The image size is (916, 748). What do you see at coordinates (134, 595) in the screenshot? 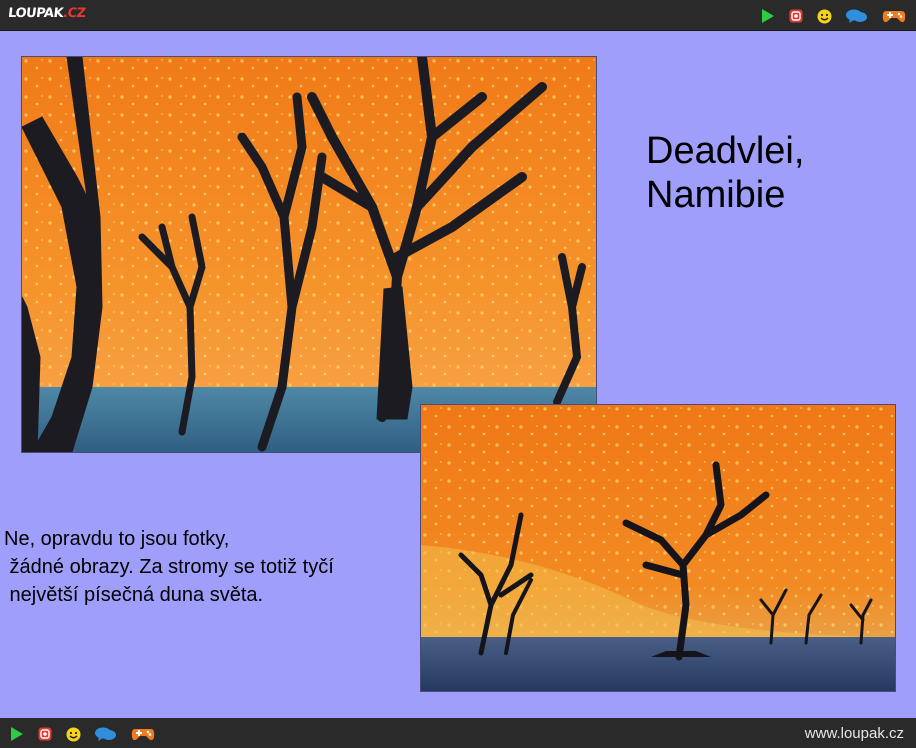
I see `caption-line-3: největší písečná duna světa.` at bounding box center [134, 595].